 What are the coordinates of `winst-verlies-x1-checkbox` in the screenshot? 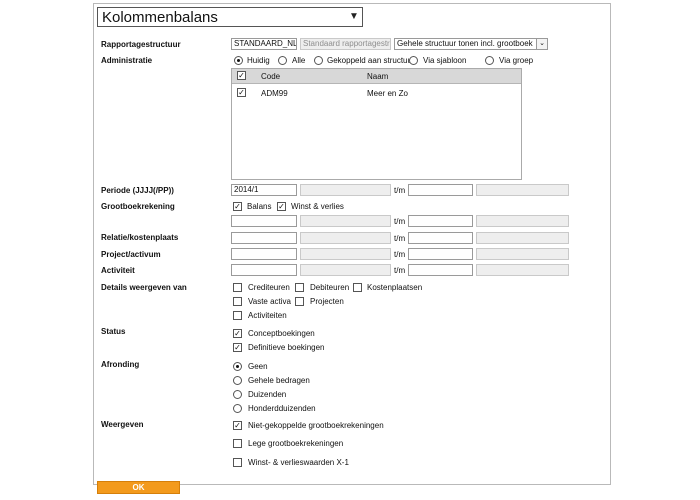 It's located at (237, 462).